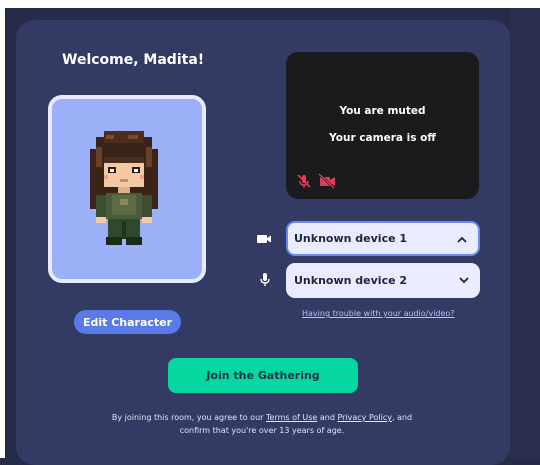 The height and width of the screenshot is (465, 540). I want to click on background-strip, so click(525, 233).